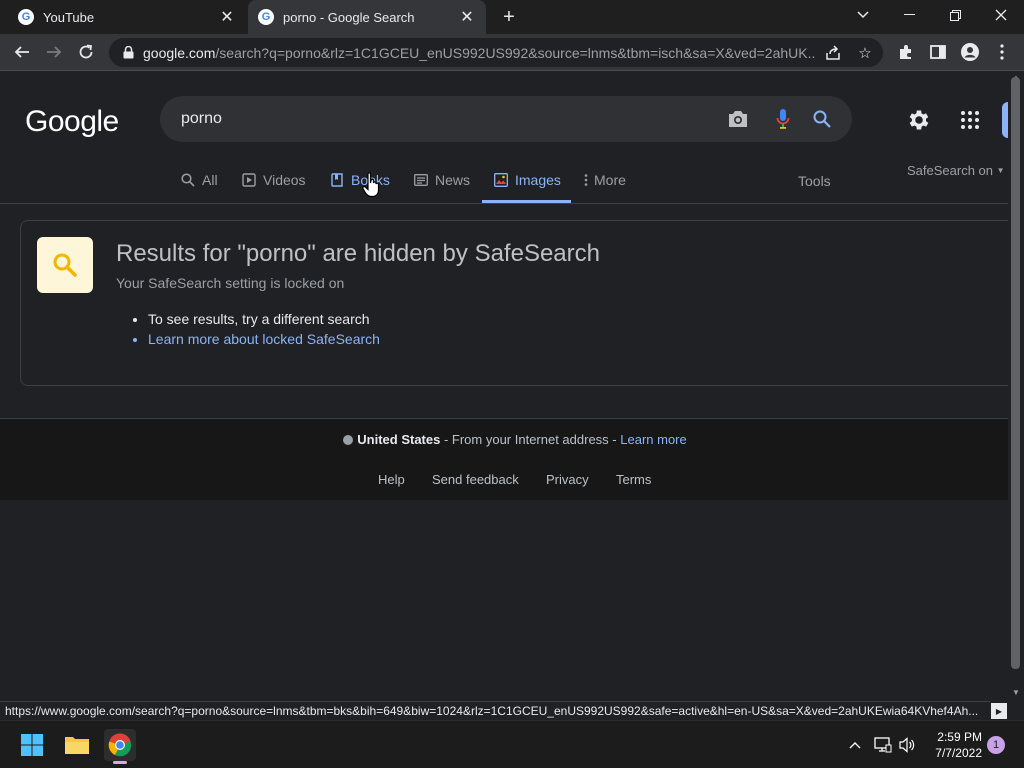 Image resolution: width=1024 pixels, height=768 pixels. I want to click on volume-icon, so click(908, 745).